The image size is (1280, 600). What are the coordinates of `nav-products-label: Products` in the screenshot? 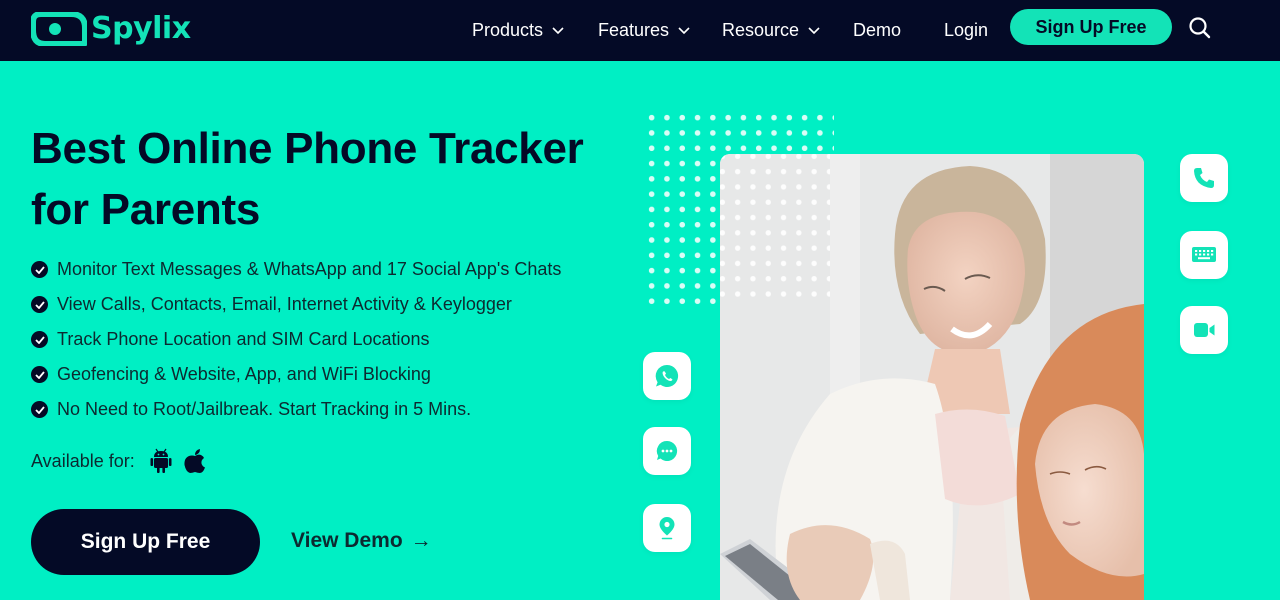 It's located at (508, 30).